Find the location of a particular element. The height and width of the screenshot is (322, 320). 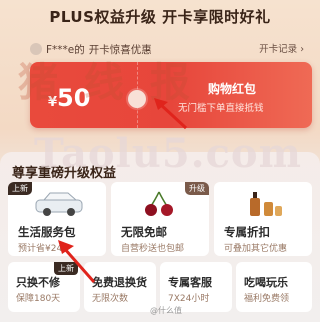

card-subtitle: 7X24小时 is located at coordinates (189, 299).